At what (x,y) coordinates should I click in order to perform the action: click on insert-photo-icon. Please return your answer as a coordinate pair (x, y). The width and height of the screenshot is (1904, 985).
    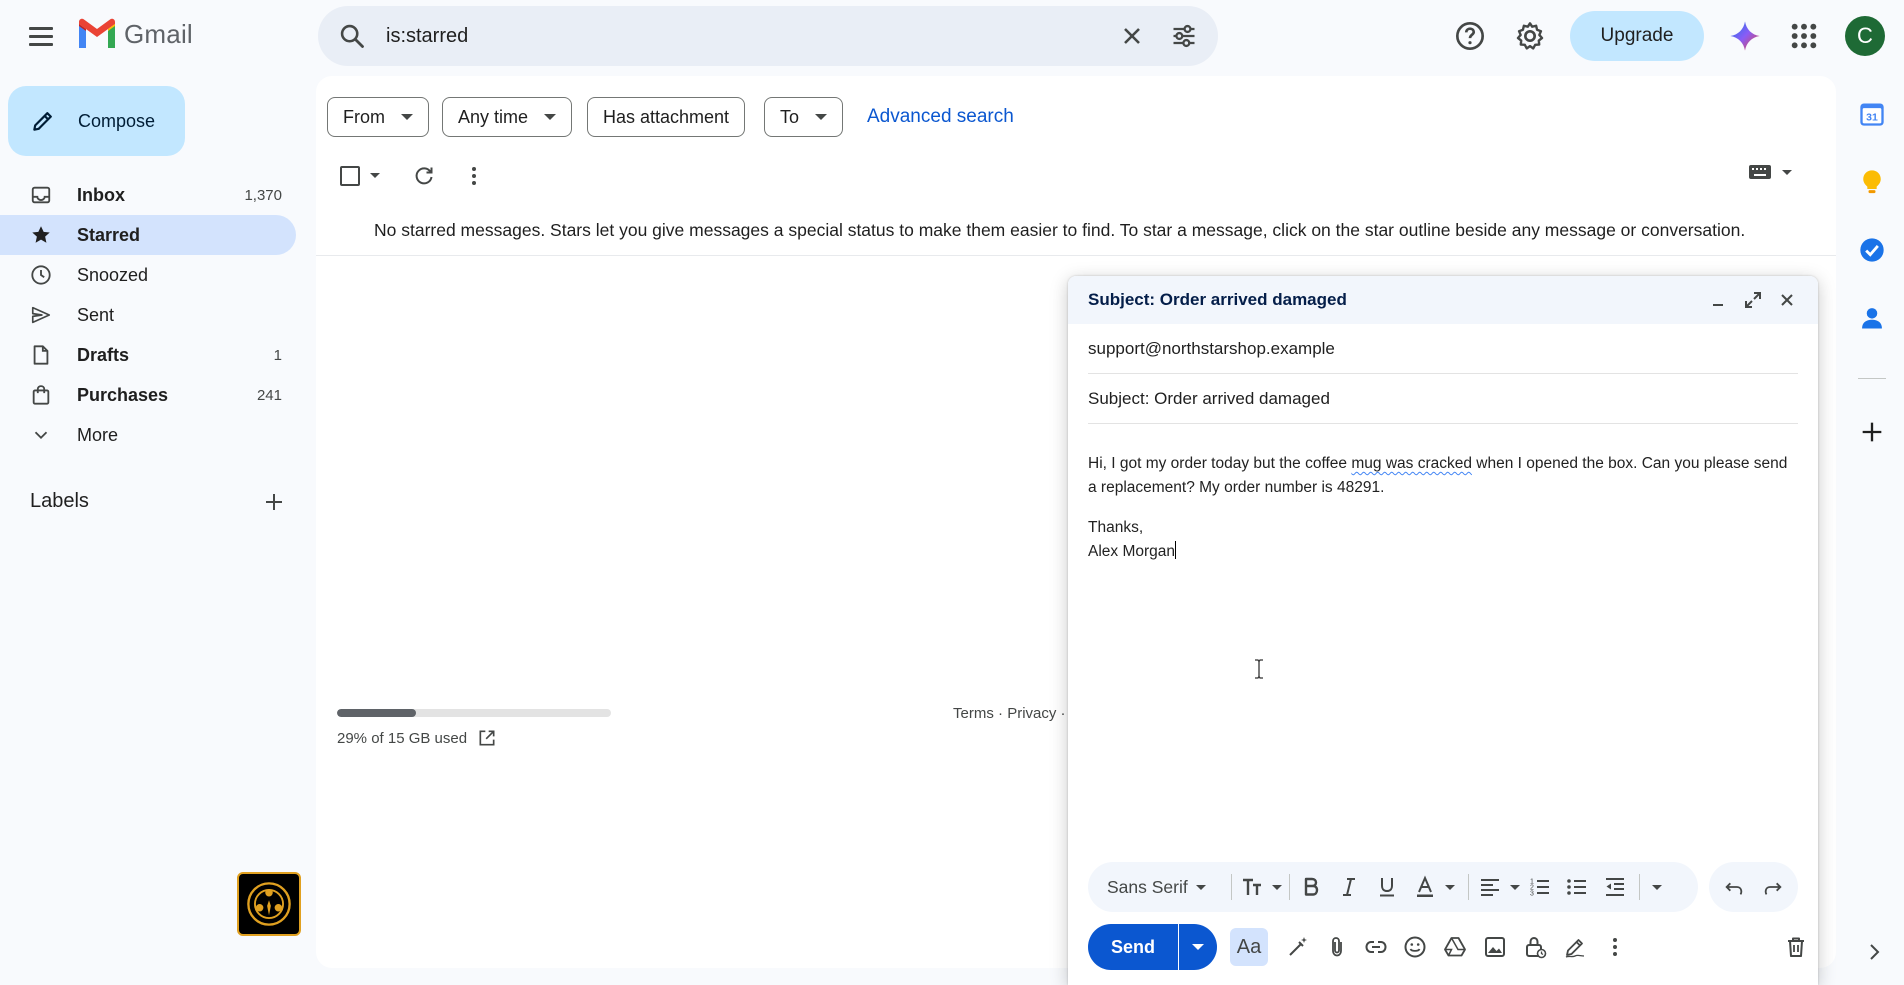
    Looking at the image, I should click on (1495, 947).